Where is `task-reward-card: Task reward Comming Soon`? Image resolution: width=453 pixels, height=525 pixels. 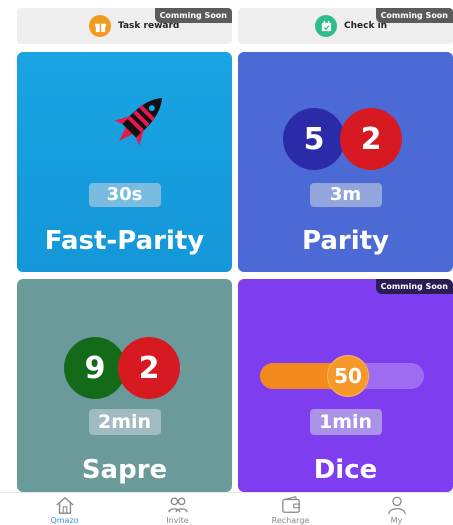 task-reward-card: Task reward Comming Soon is located at coordinates (124, 26).